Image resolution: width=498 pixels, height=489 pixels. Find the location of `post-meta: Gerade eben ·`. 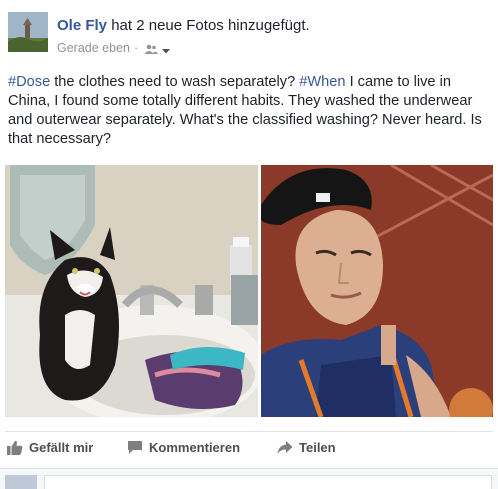

post-meta: Gerade eben · is located at coordinates (114, 48).